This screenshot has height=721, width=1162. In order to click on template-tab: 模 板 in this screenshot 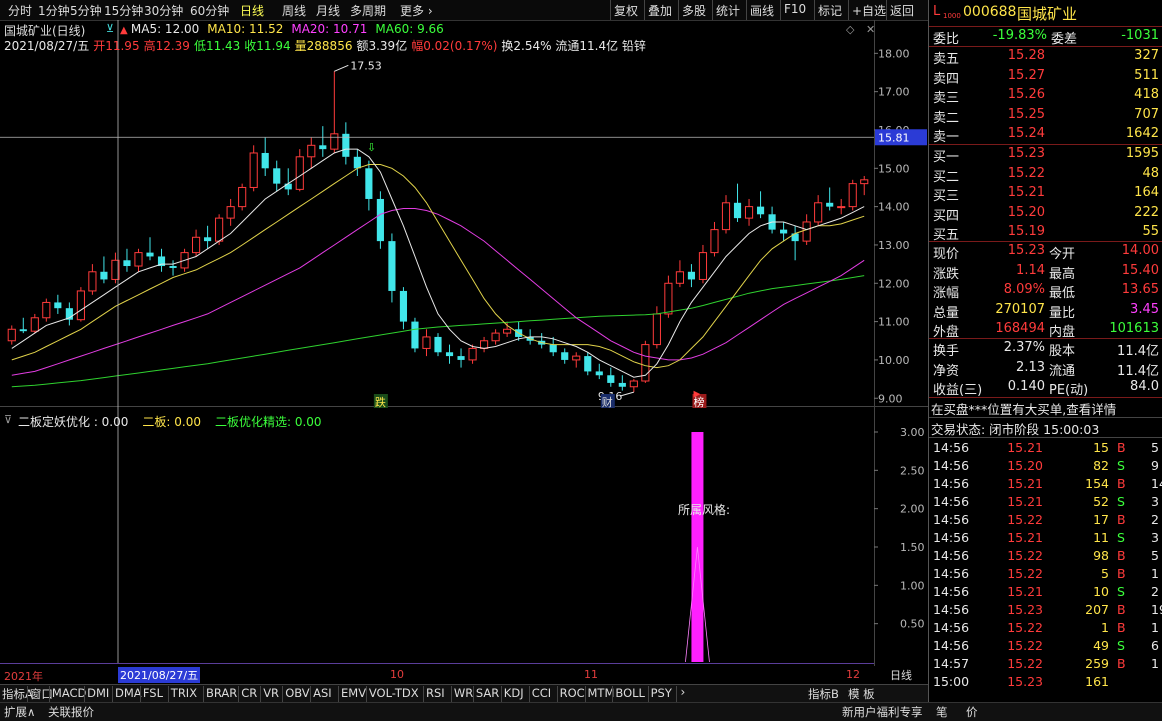, I will do `click(861, 694)`.